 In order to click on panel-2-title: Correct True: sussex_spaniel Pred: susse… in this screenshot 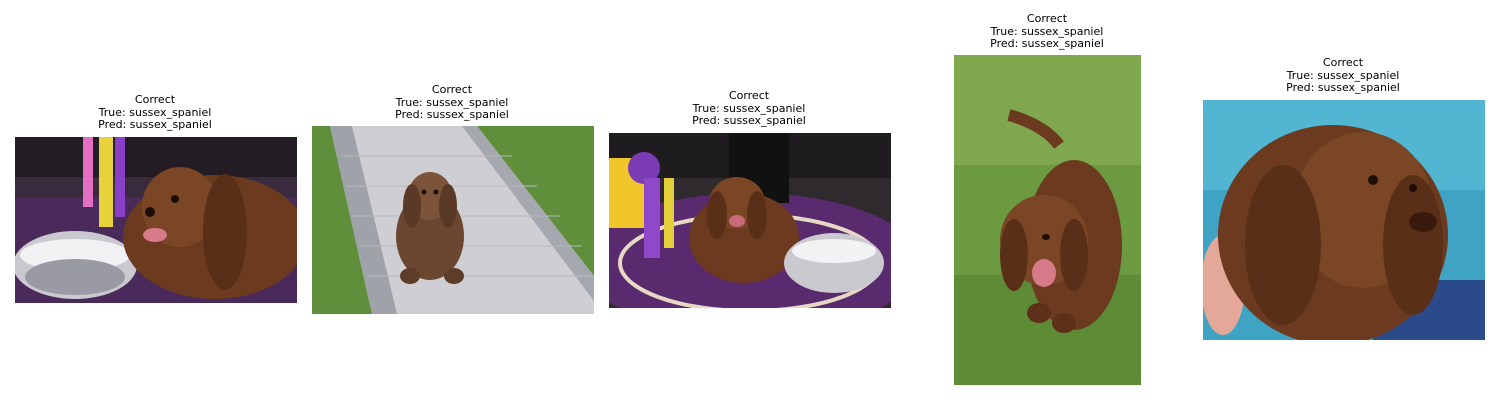, I will do `click(452, 102)`.